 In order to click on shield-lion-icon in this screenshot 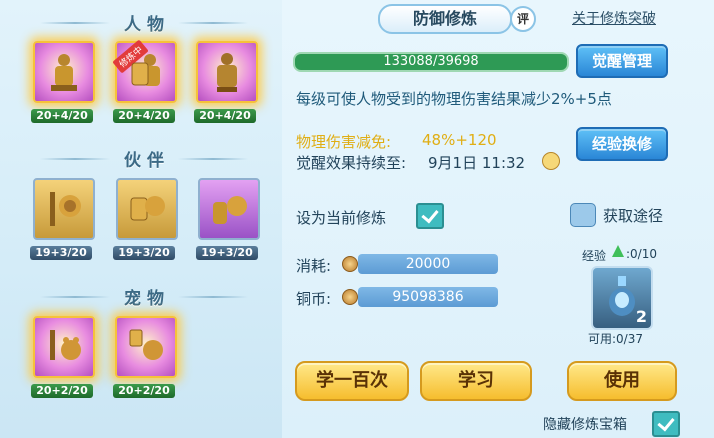, I will do `click(147, 208)`.